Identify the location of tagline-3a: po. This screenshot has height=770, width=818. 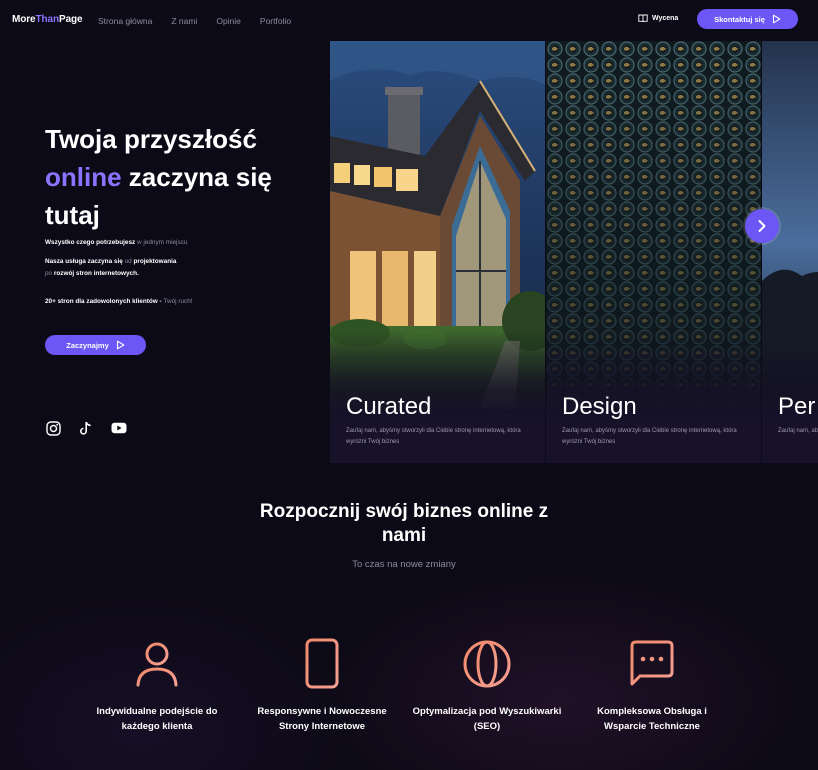
(49, 273).